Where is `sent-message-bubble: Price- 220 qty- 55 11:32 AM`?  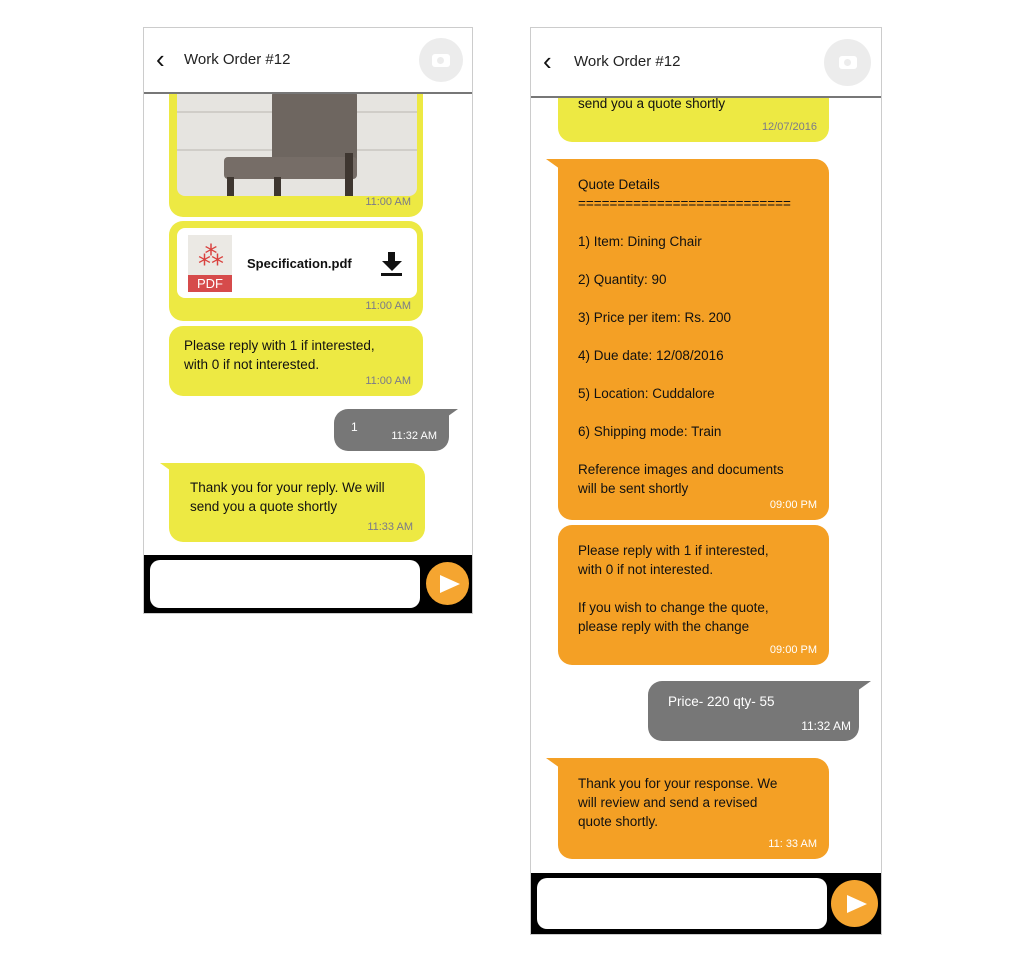 sent-message-bubble: Price- 220 qty- 55 11:32 AM is located at coordinates (753, 711).